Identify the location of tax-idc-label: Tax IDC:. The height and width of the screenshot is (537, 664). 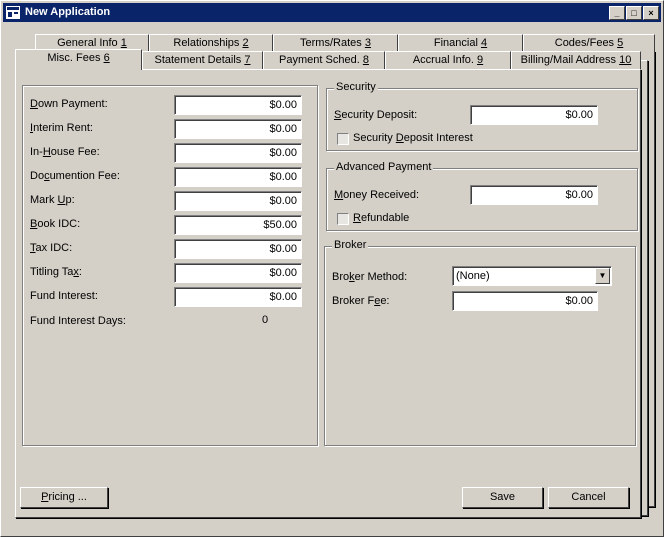
(51, 248).